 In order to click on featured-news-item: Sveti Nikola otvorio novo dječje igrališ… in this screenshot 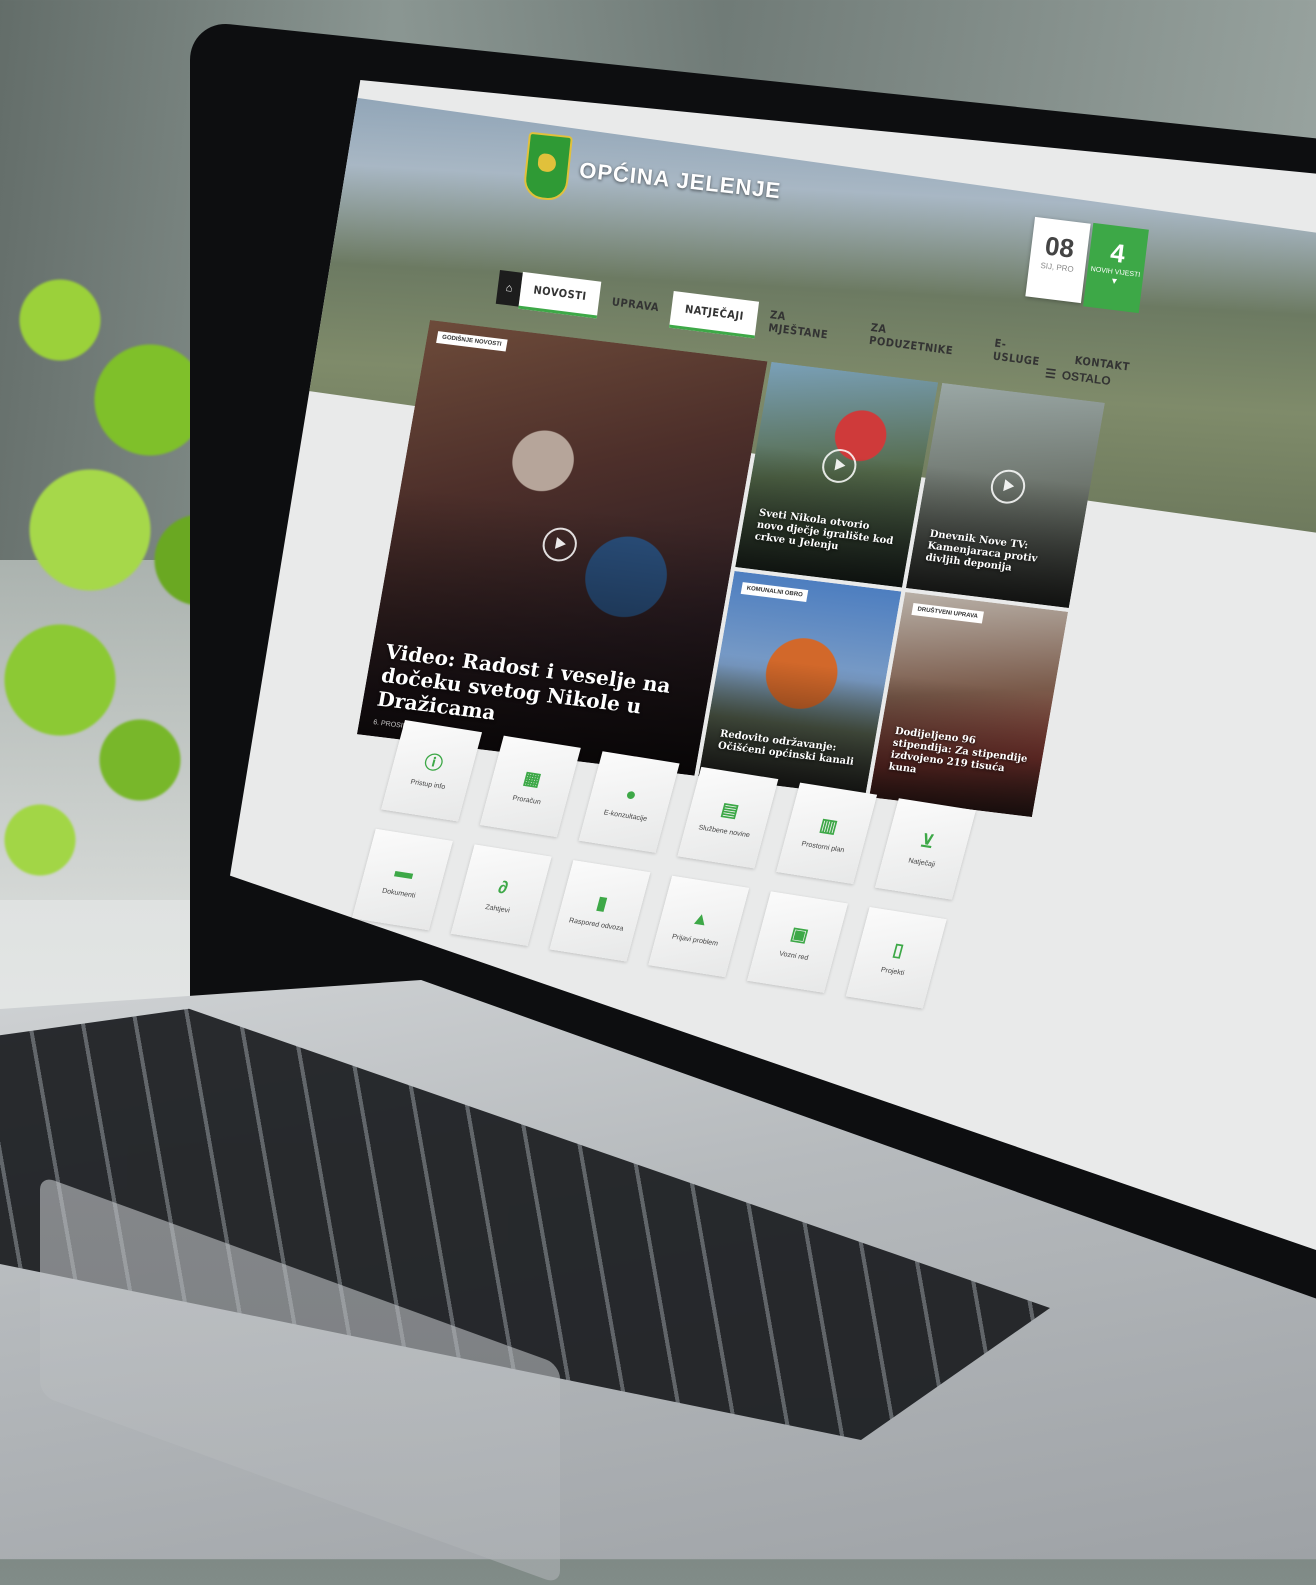, I will do `click(837, 474)`.